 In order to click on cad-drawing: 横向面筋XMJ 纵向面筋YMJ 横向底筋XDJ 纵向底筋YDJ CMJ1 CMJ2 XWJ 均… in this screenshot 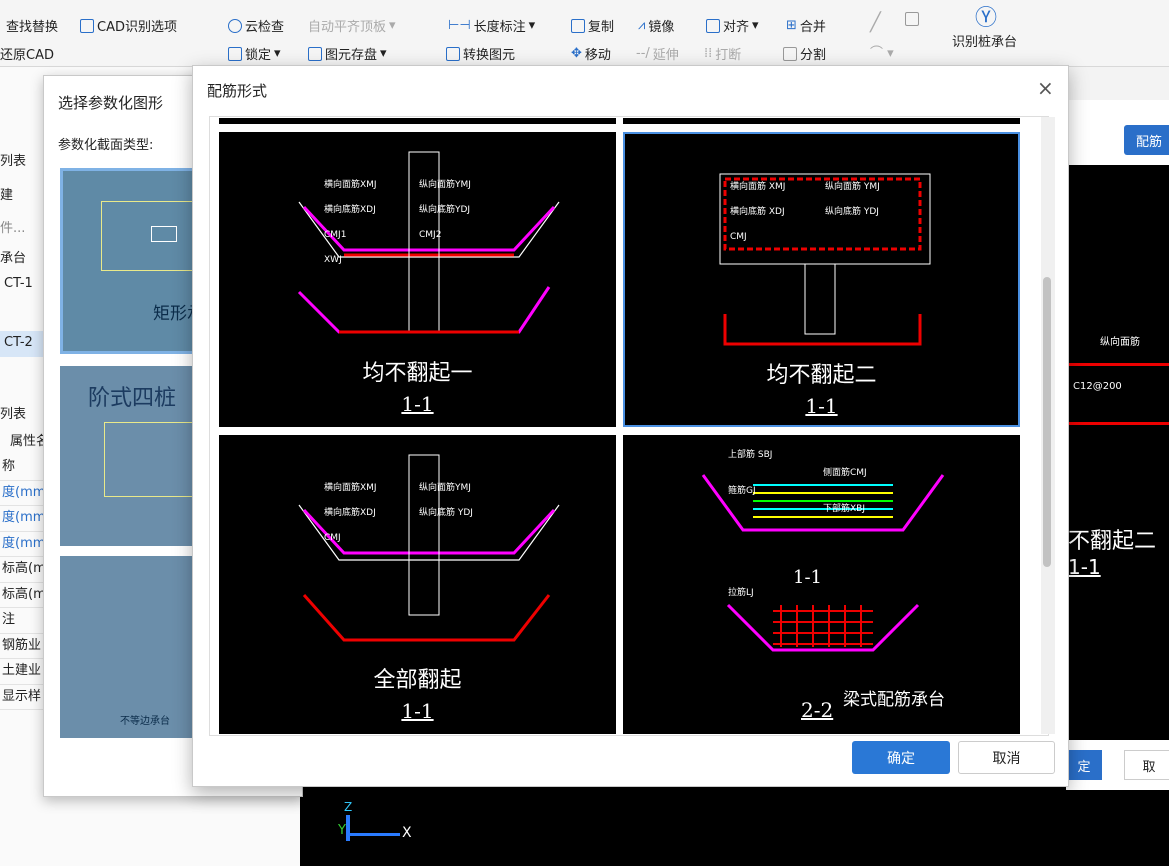, I will do `click(428, 283)`.